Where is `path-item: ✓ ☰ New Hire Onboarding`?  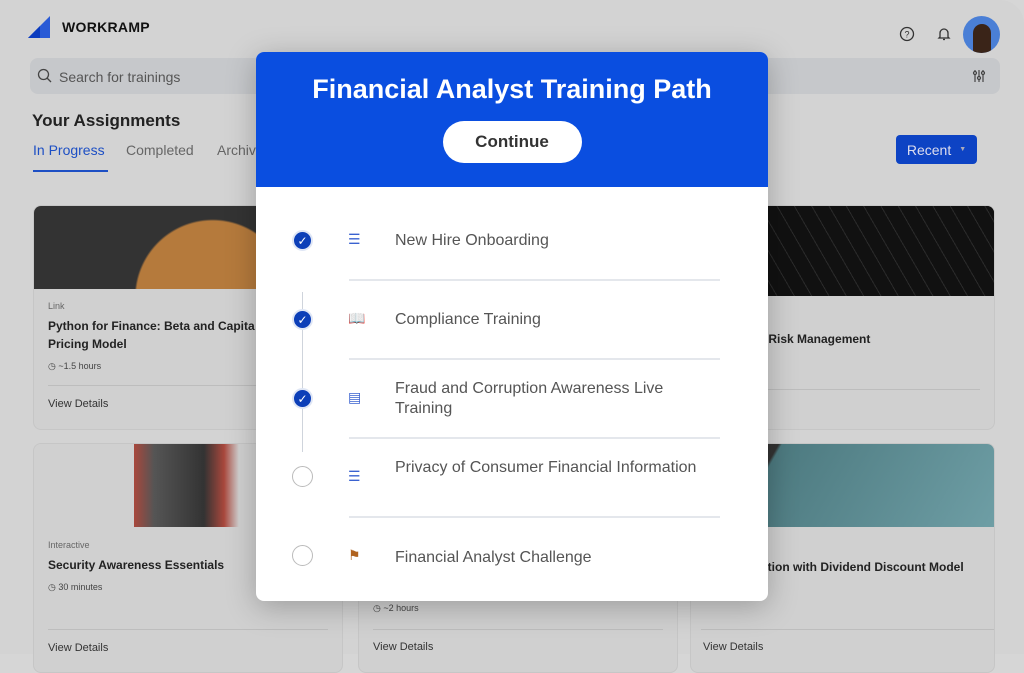 path-item: ✓ ☰ New Hire Onboarding is located at coordinates (512, 241).